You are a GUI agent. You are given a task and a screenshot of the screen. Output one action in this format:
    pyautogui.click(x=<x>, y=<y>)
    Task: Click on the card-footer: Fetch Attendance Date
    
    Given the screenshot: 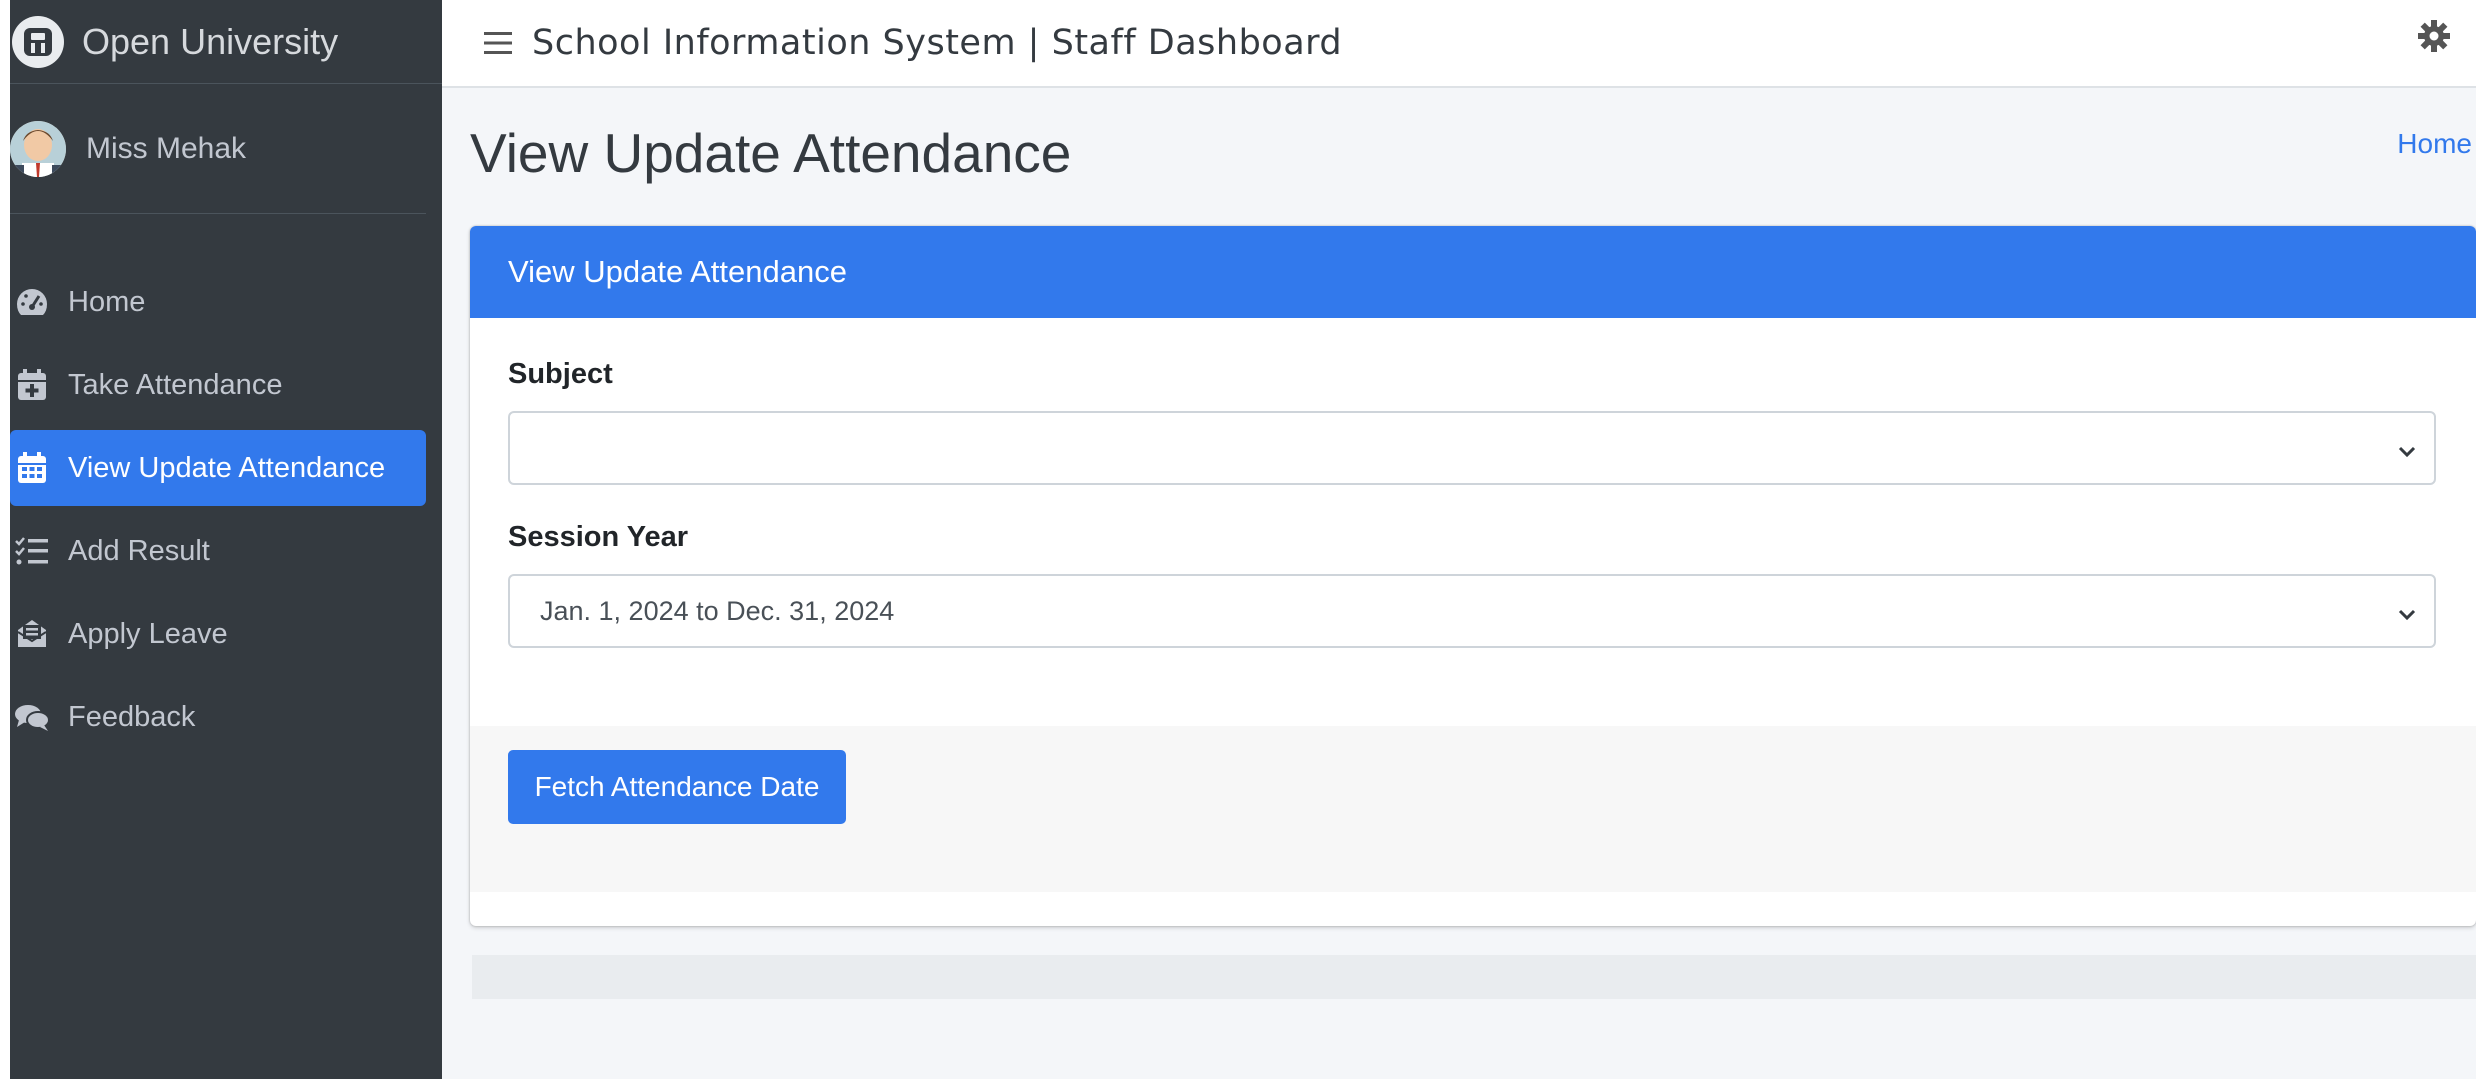 What is the action you would take?
    pyautogui.click(x=1473, y=809)
    